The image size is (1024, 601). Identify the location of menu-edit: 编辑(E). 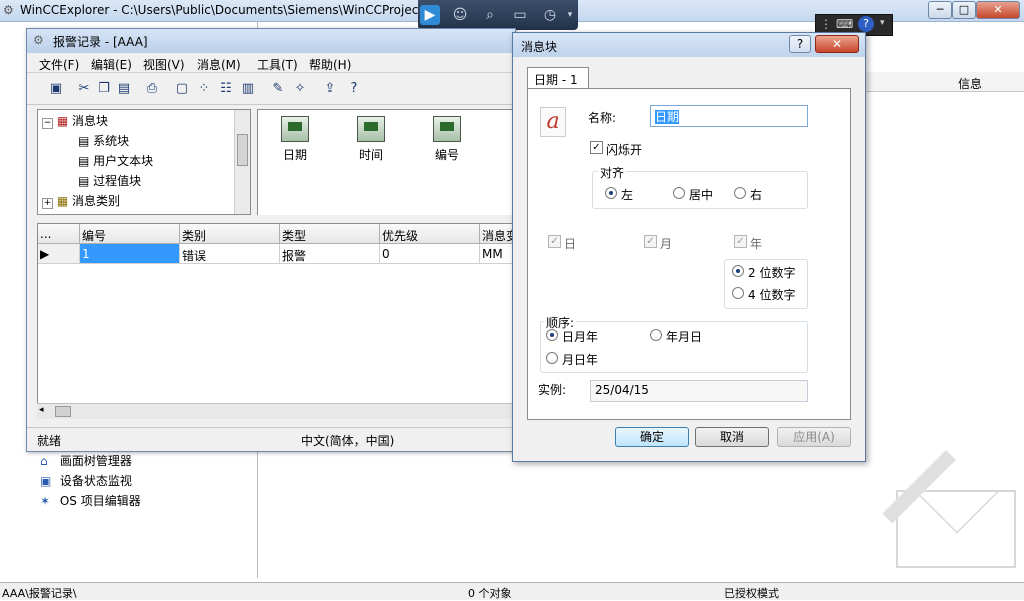
(111, 64).